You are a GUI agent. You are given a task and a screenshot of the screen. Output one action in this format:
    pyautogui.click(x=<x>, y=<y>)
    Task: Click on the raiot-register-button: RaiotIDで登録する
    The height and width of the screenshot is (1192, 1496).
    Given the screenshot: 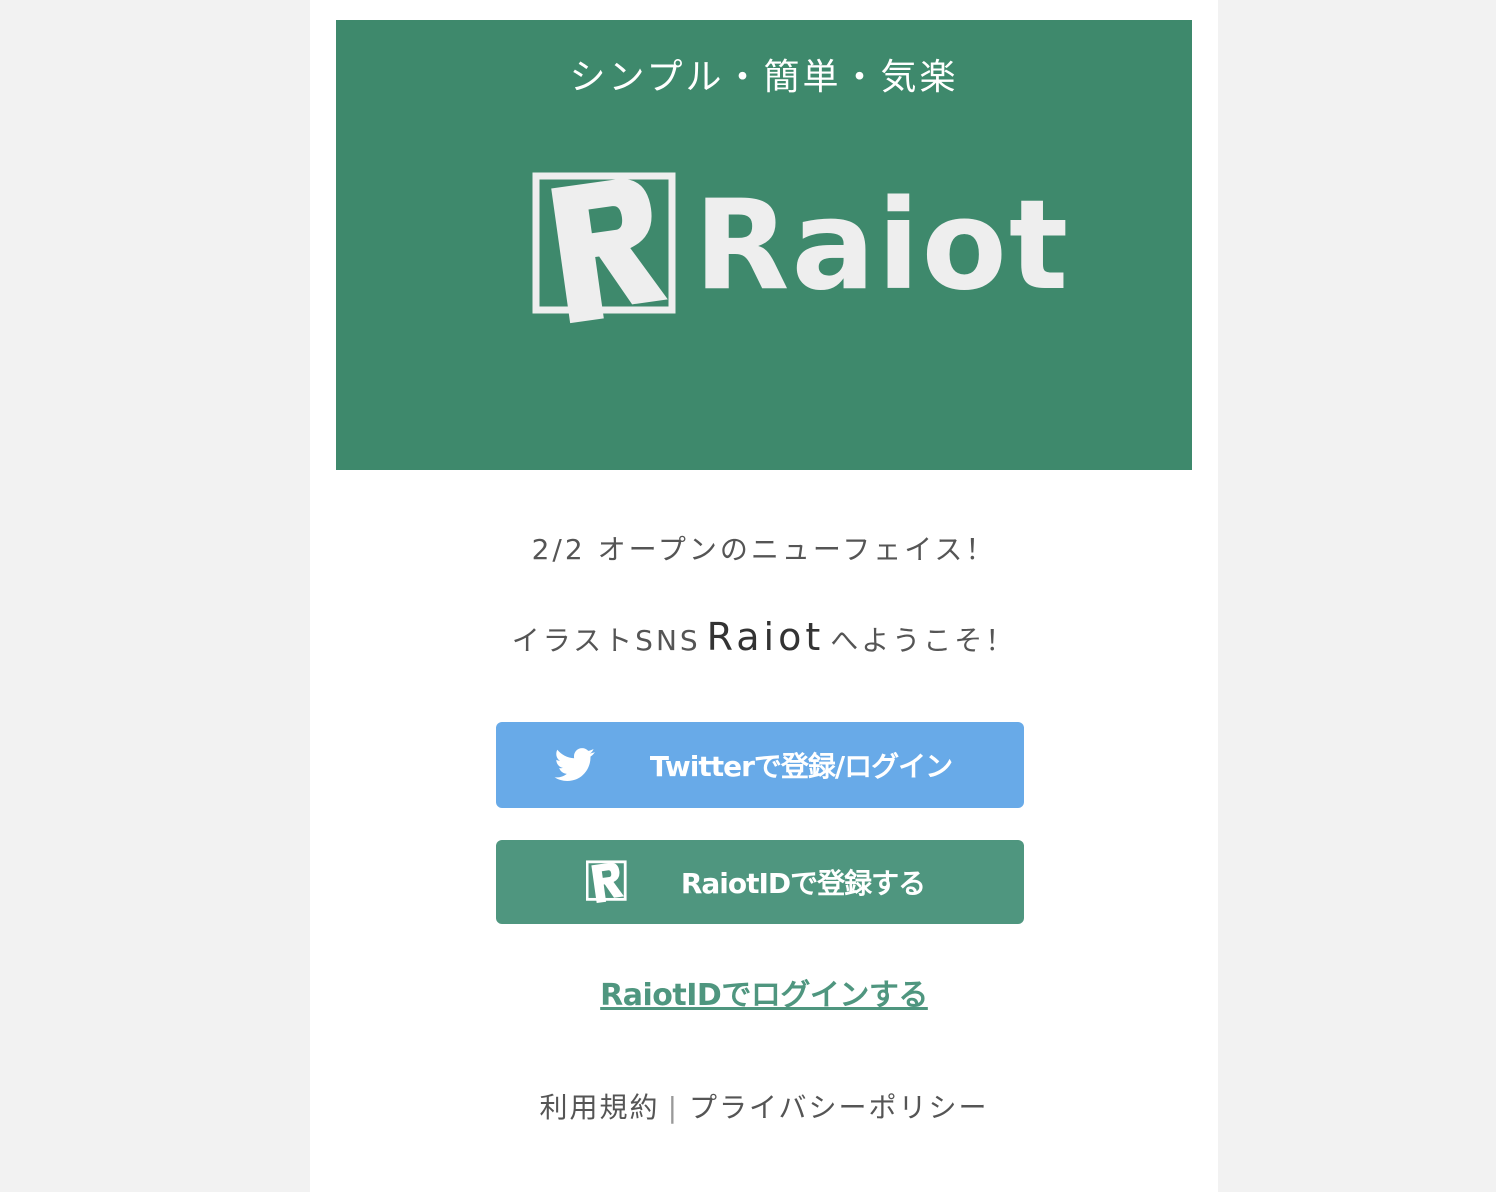 What is the action you would take?
    pyautogui.click(x=760, y=882)
    